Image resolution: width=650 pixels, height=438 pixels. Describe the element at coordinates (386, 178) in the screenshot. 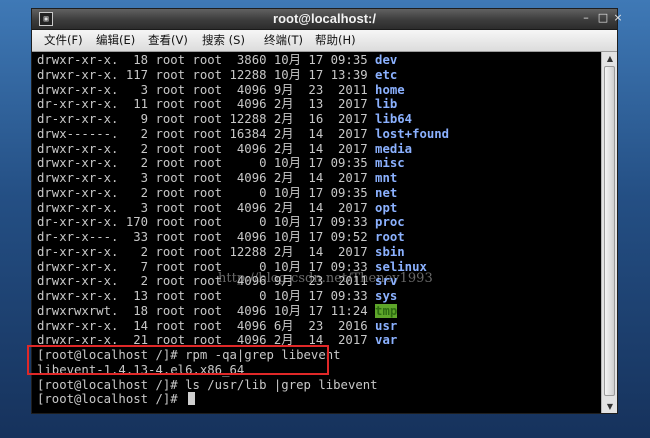

I see `directory-name: mnt` at that location.